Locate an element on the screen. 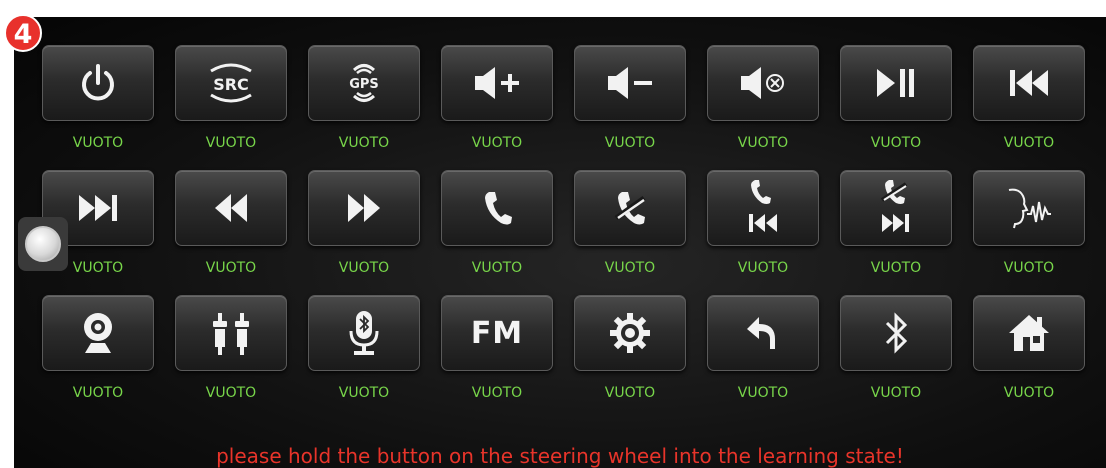  gps-icon-text: GPS is located at coordinates (364, 84).